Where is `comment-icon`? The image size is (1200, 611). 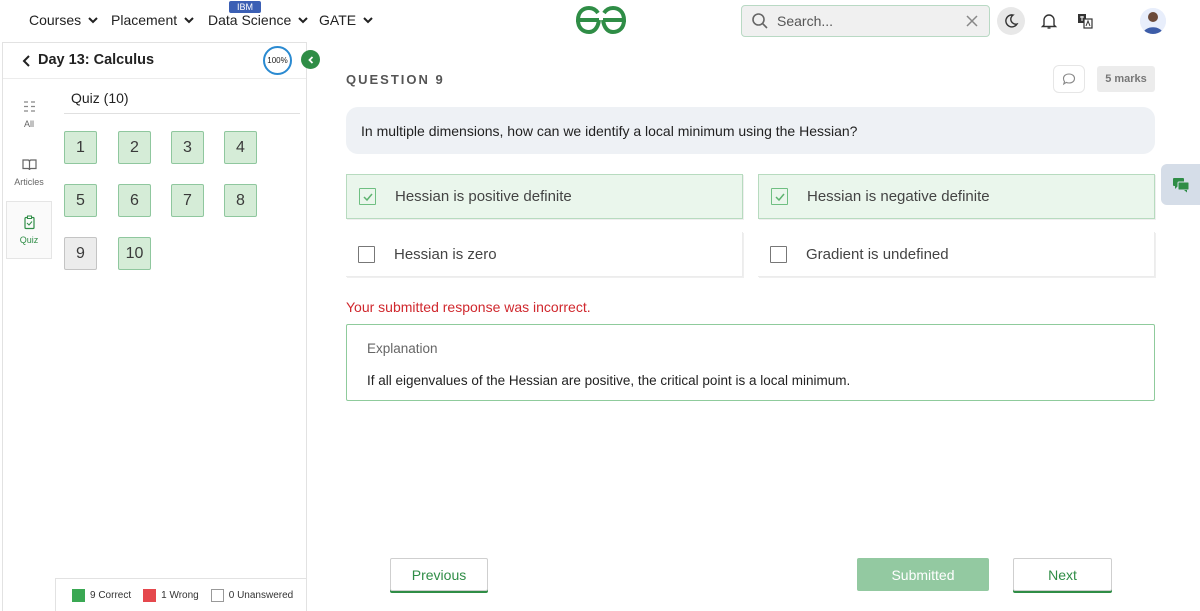 comment-icon is located at coordinates (1069, 79).